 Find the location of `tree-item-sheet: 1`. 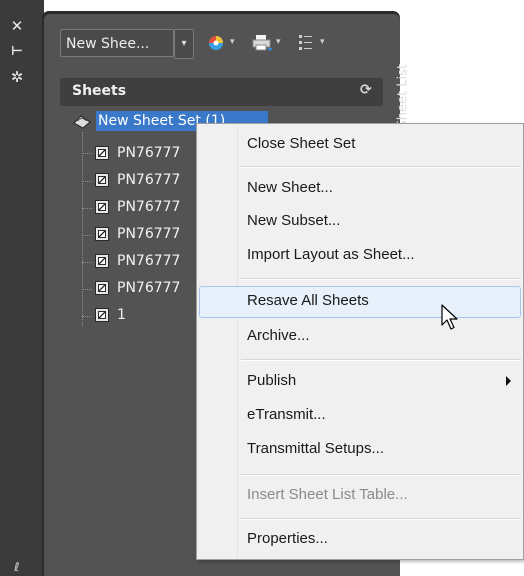

tree-item-sheet: 1 is located at coordinates (121, 315).